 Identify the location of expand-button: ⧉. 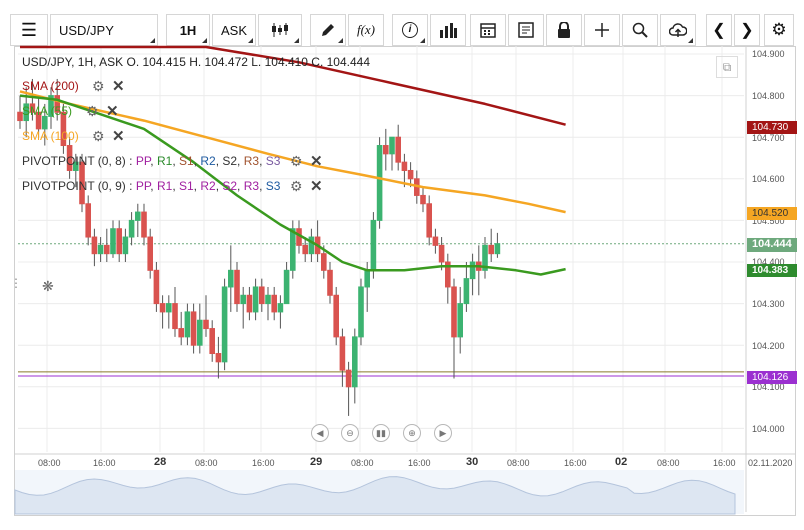
(727, 67).